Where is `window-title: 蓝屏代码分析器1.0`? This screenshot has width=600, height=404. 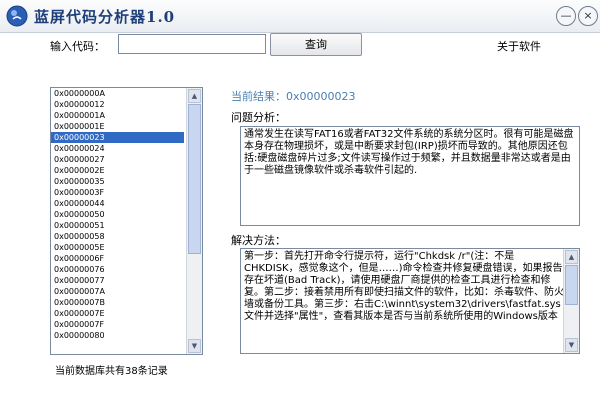
window-title: 蓝屏代码分析器1.0 is located at coordinates (105, 17).